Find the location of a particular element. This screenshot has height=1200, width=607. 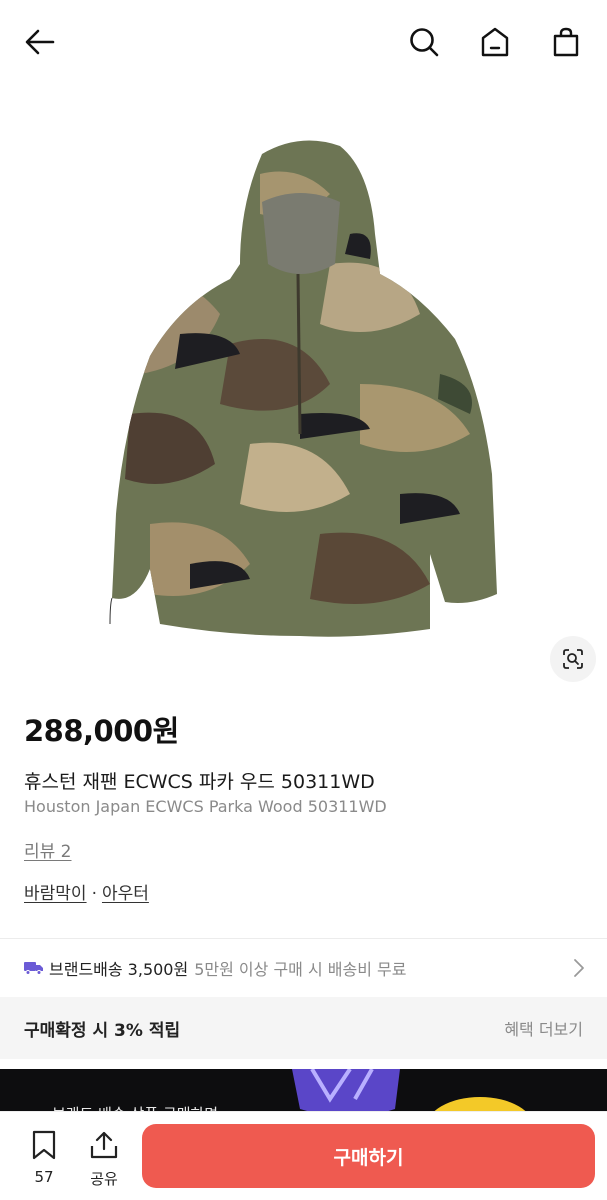

bookmark-button: 57 is located at coordinates (44, 1160).